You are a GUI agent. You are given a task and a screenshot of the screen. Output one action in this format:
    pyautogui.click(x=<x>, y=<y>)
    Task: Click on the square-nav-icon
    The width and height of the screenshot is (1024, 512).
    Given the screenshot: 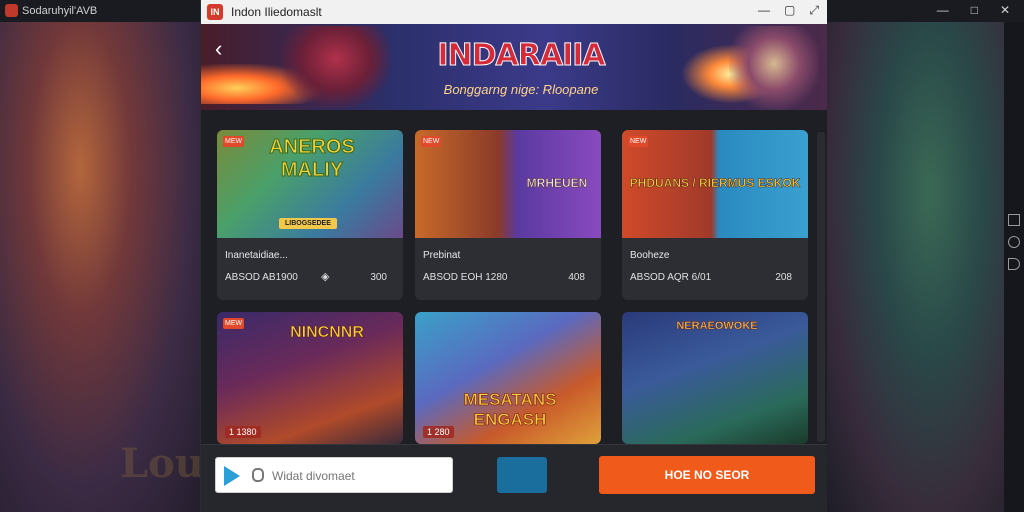 What is the action you would take?
    pyautogui.click(x=1014, y=220)
    